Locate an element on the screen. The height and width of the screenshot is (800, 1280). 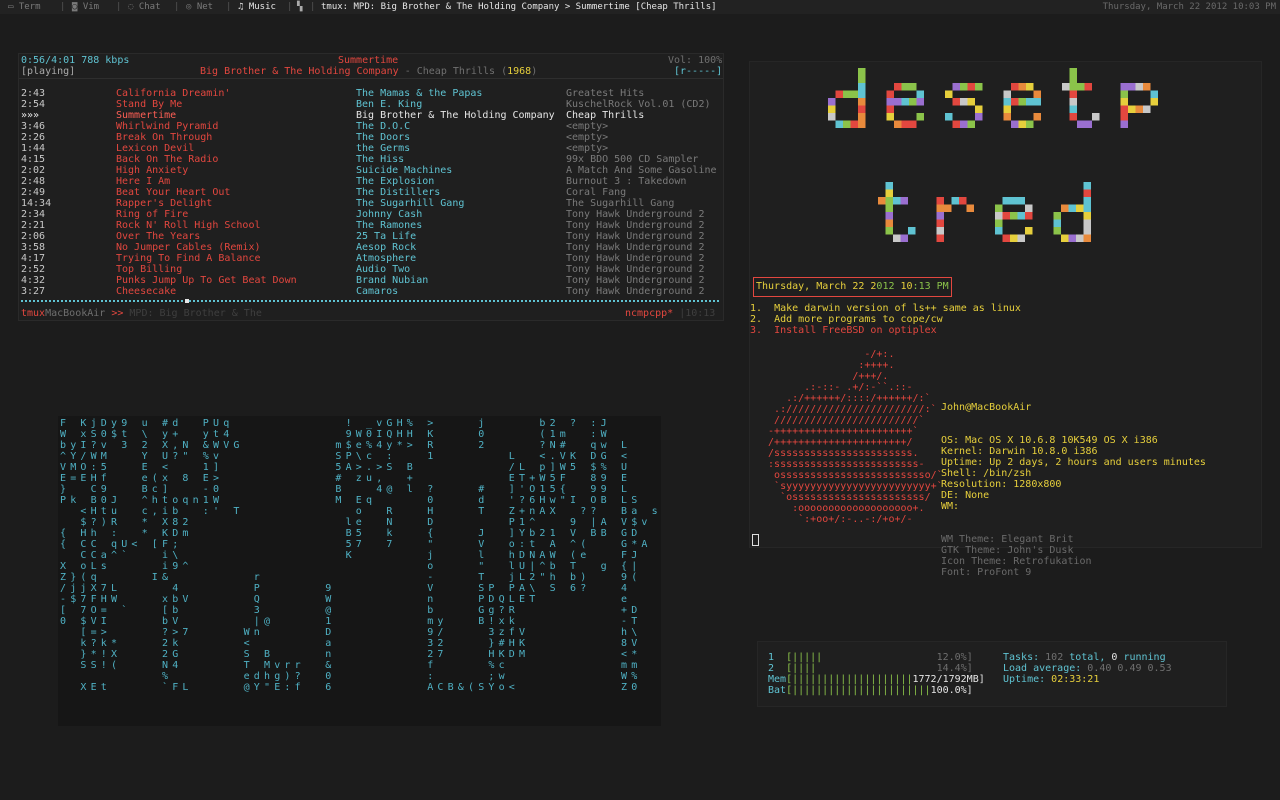
text-cursor is located at coordinates (755, 540).